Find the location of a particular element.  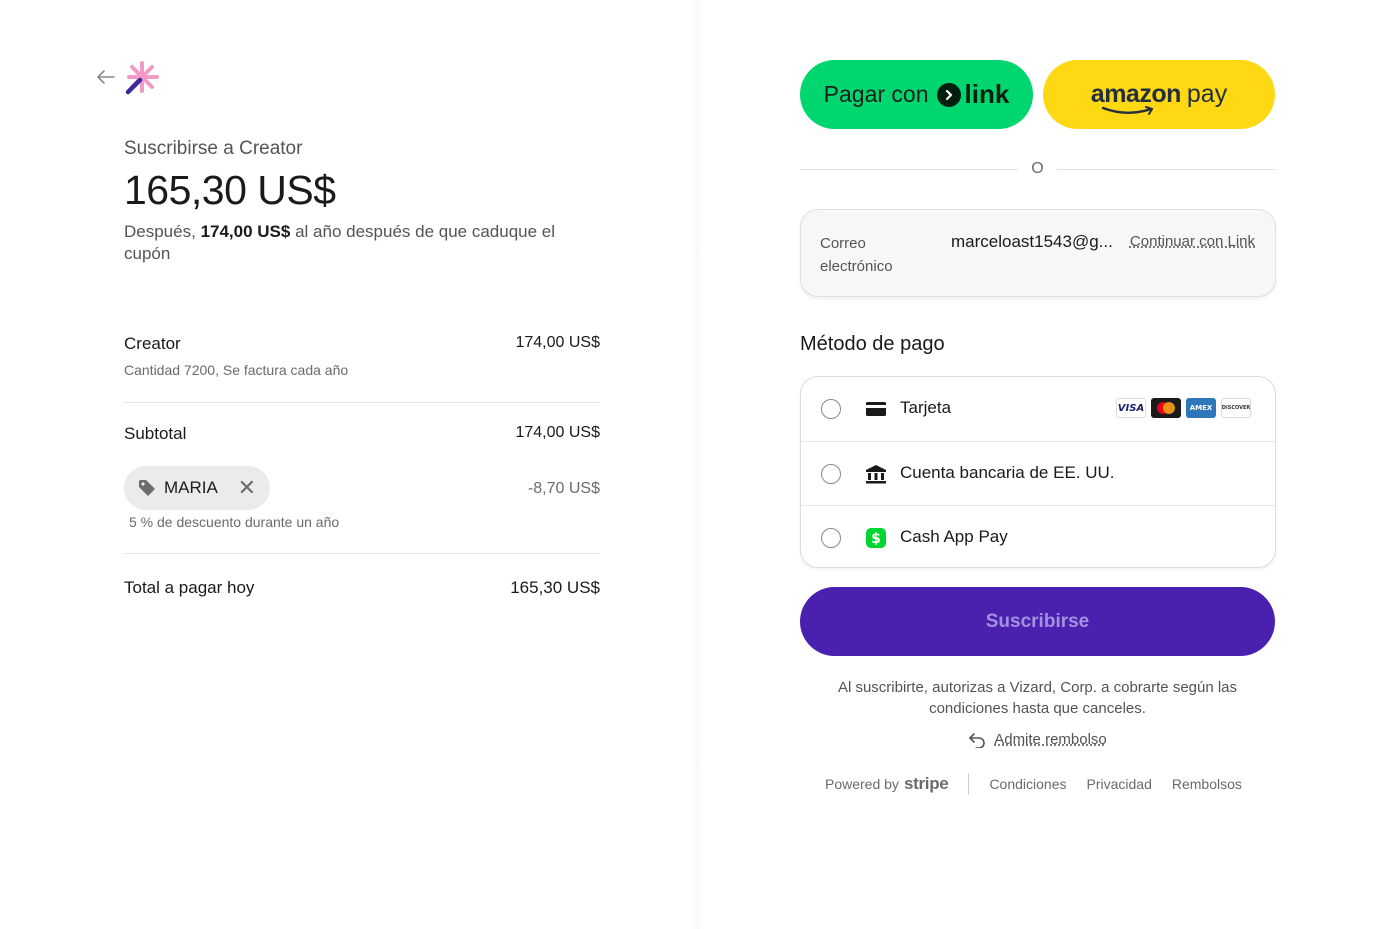

coupon-discount-amount: -8,70 US$ is located at coordinates (563, 488).